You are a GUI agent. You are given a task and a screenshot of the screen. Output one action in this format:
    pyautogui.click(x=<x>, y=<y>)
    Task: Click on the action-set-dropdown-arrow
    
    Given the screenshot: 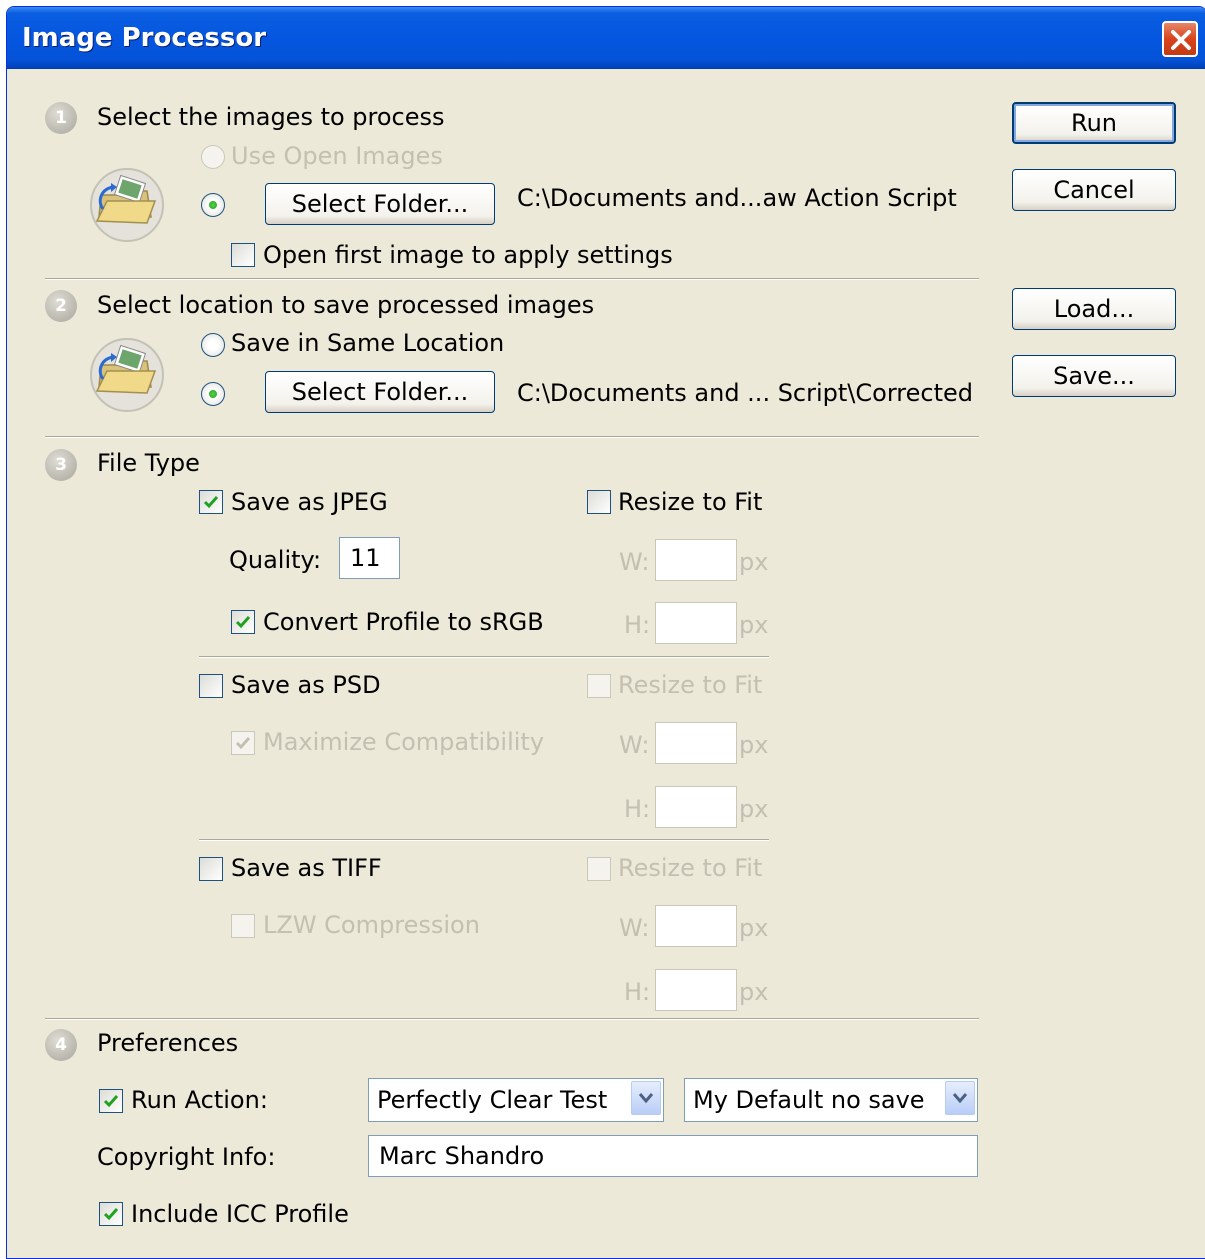 What is the action you would take?
    pyautogui.click(x=646, y=1098)
    